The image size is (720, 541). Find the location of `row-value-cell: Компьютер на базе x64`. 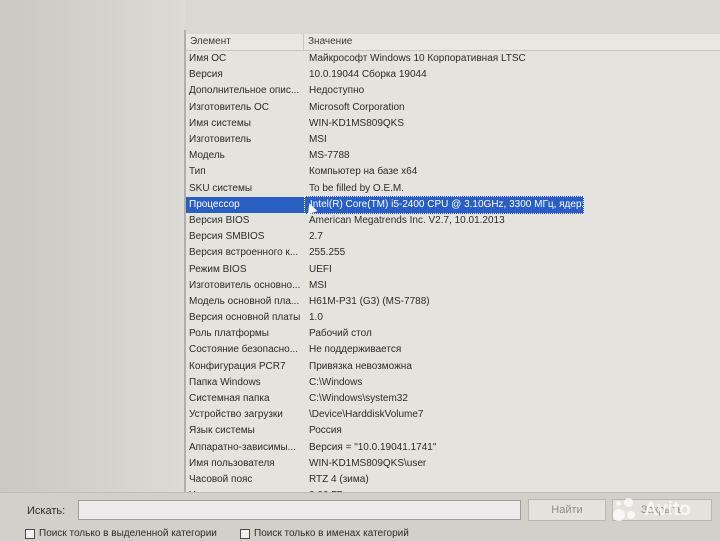

row-value-cell: Компьютер на базе x64 is located at coordinates (363, 172).